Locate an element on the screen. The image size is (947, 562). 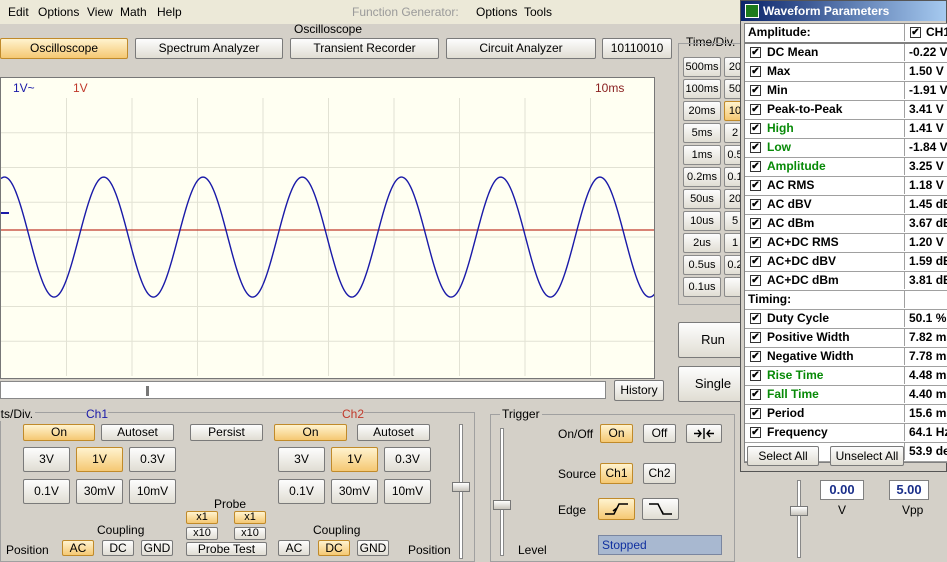
parameter-row: ✔Period15.6 ms is located at coordinates (846, 414).